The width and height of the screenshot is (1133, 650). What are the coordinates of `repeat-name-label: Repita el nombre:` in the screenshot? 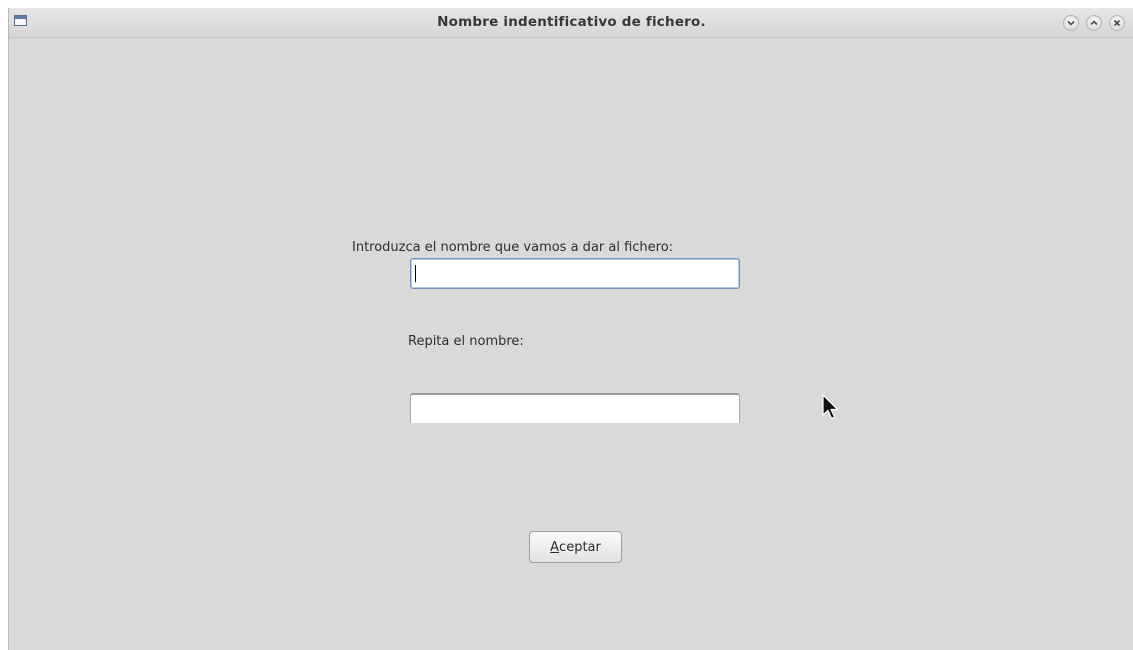 It's located at (466, 341).